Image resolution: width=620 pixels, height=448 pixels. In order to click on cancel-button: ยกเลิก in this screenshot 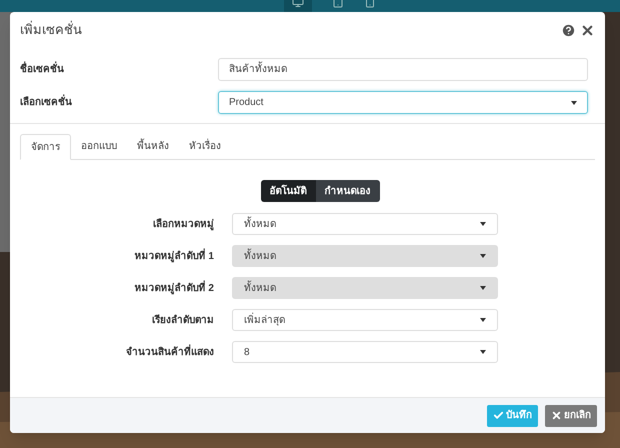, I will do `click(571, 415)`.